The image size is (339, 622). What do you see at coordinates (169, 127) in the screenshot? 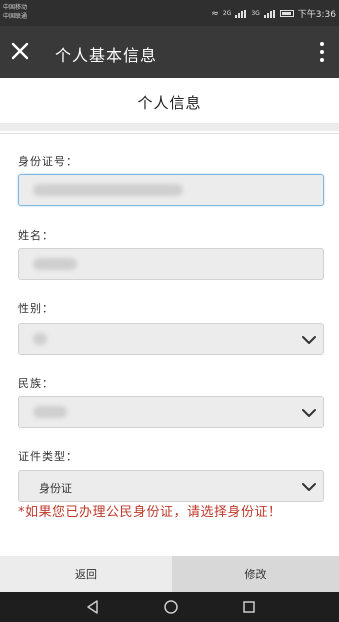
I see `divider` at bounding box center [169, 127].